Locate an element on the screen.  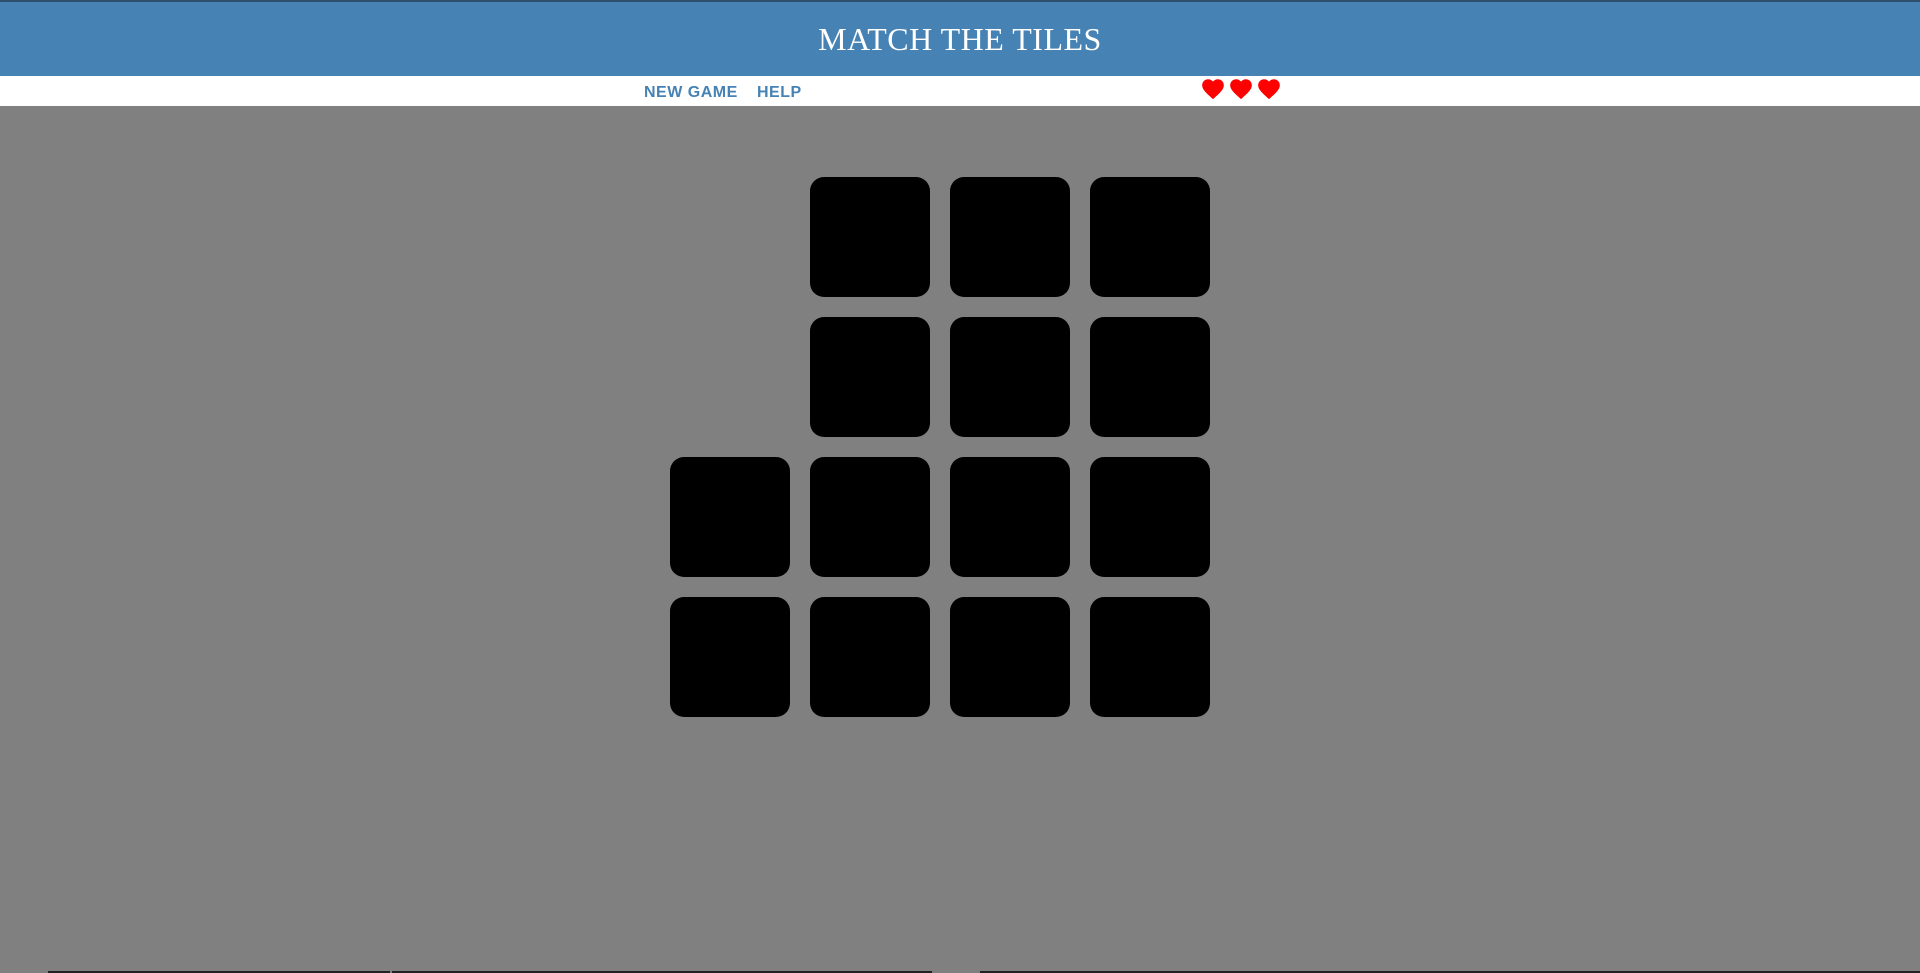
lives-indicator is located at coordinates (1241, 91).